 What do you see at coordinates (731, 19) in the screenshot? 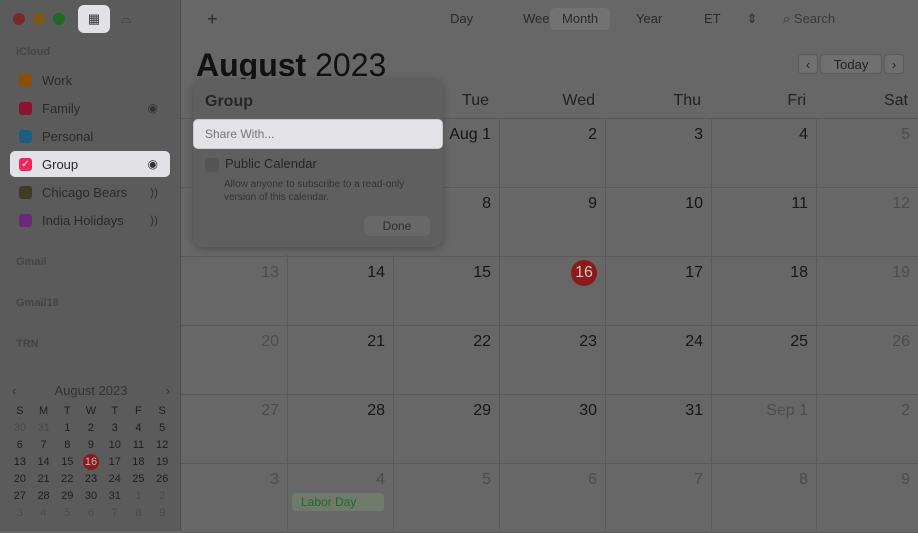
I see `timezone-select: ET ⇕` at bounding box center [731, 19].